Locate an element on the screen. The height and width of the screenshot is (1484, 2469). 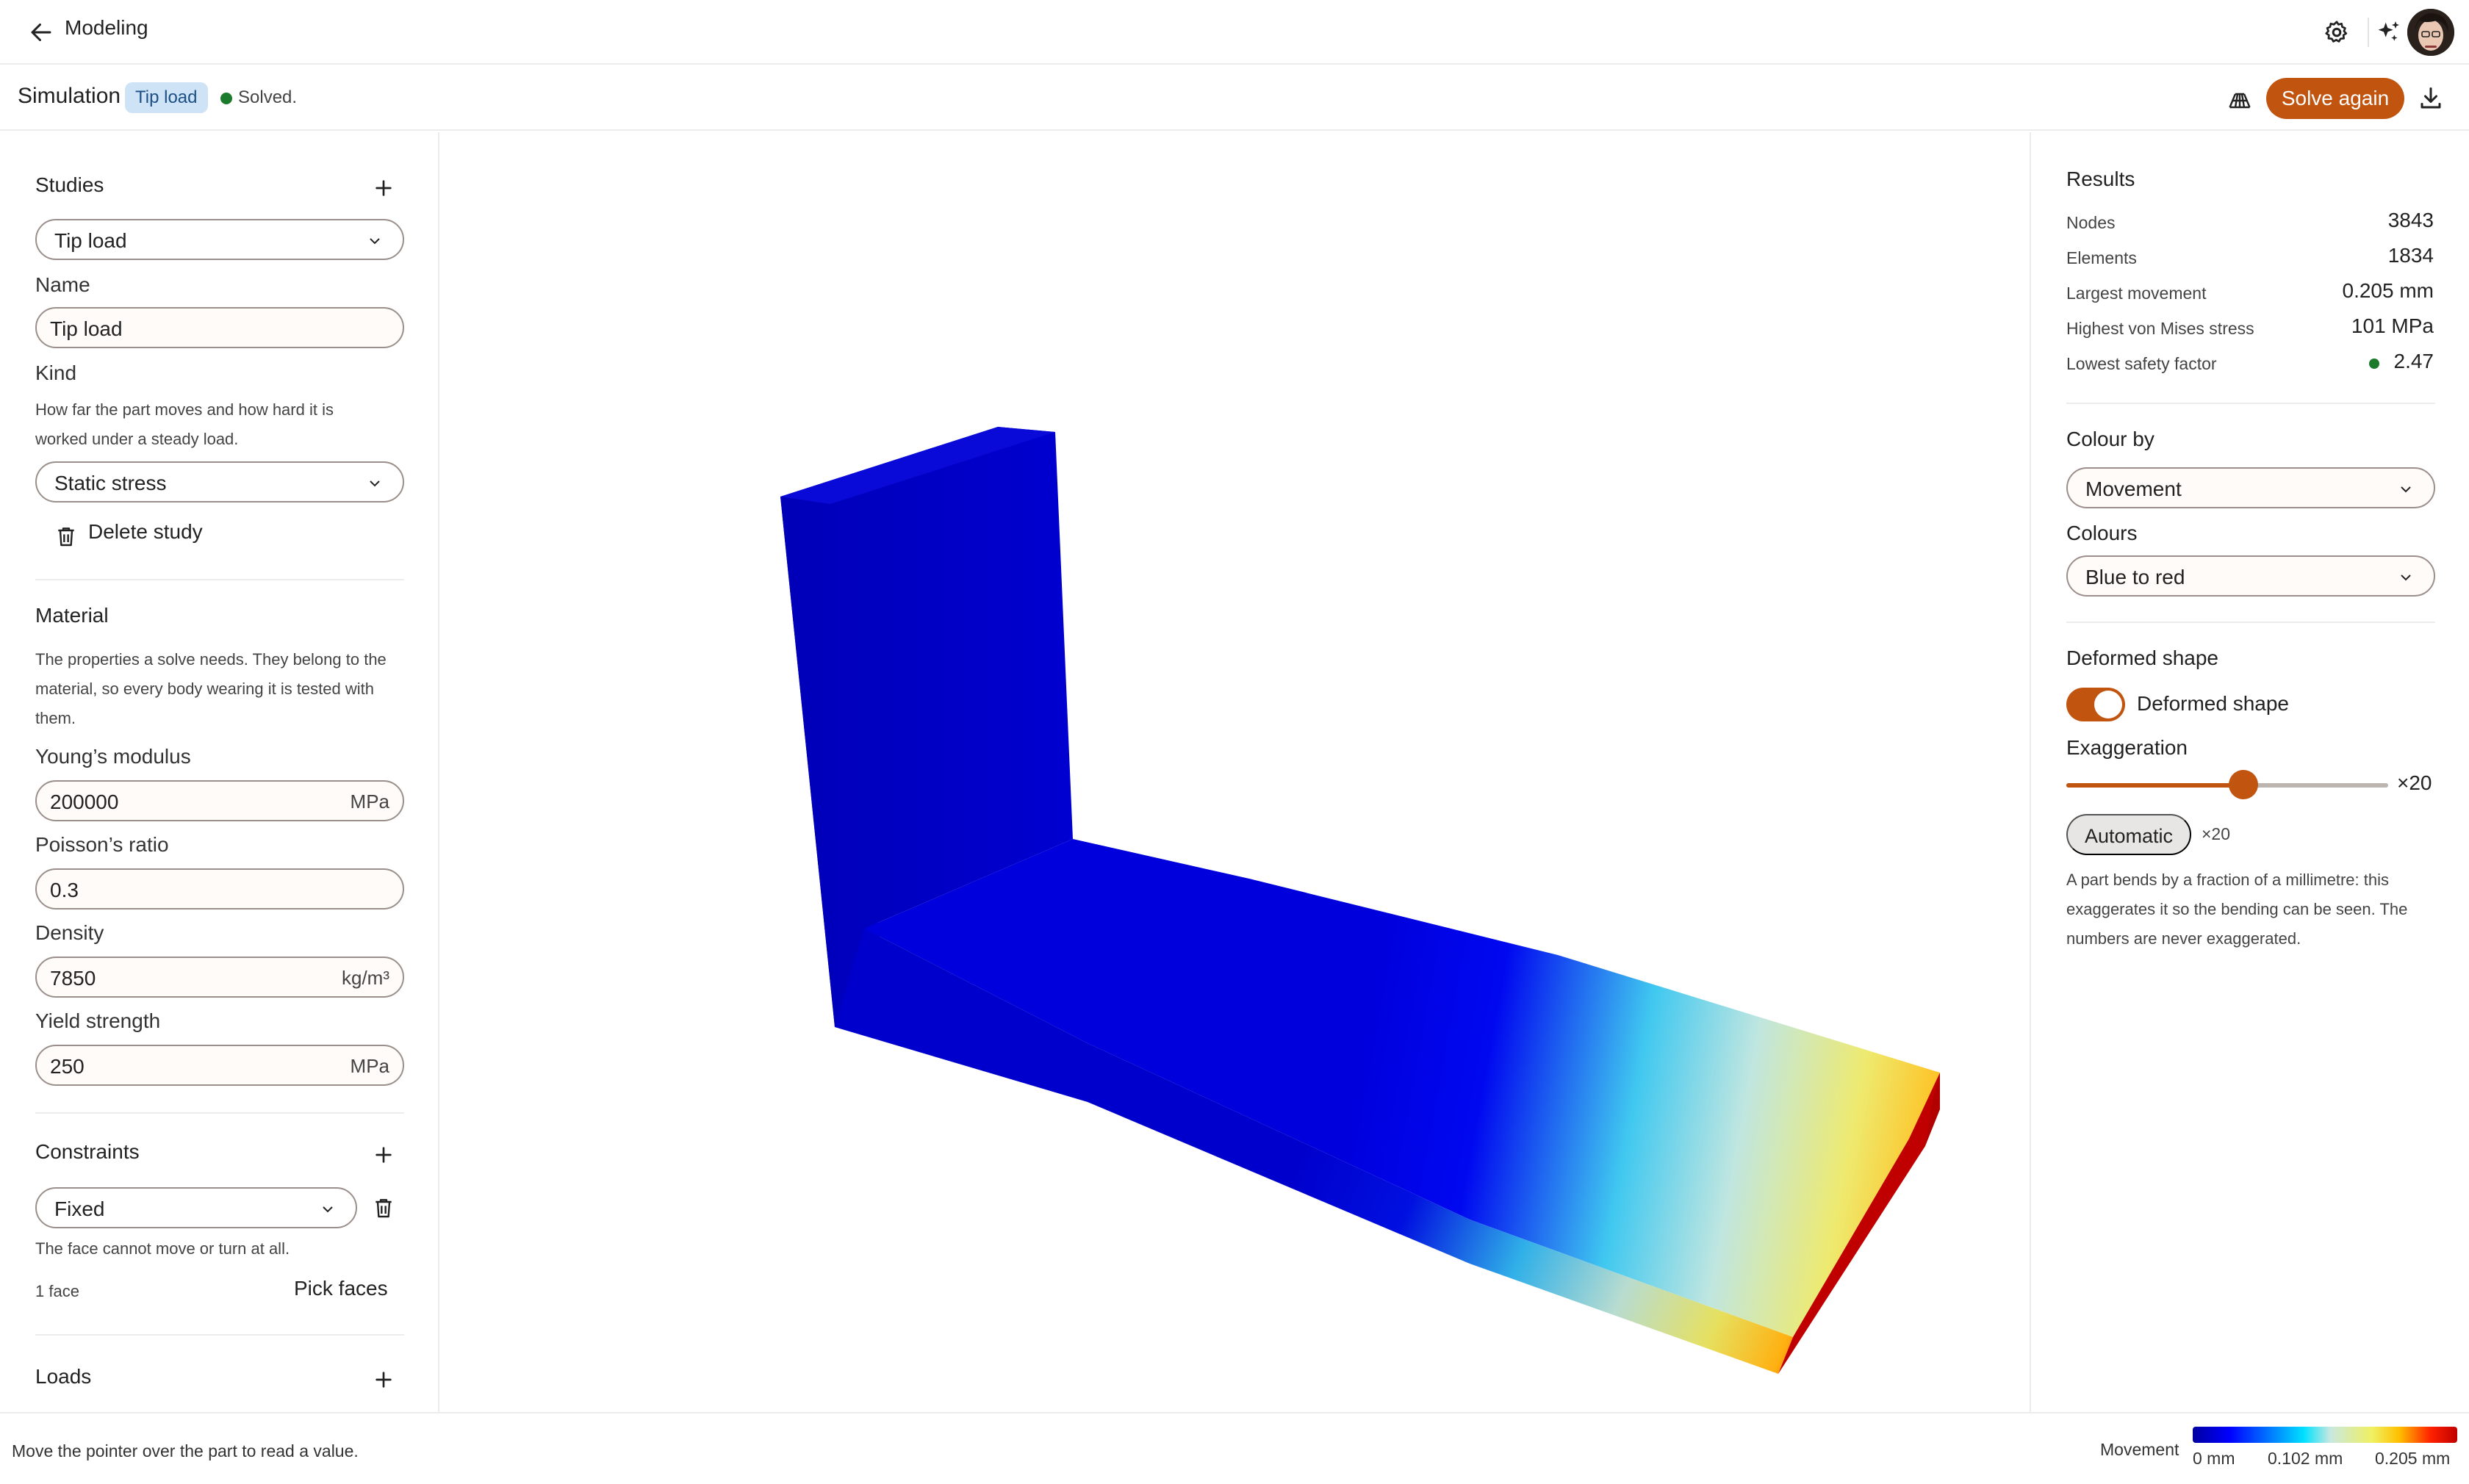
deformed-shape-toggle is located at coordinates (2095, 705).